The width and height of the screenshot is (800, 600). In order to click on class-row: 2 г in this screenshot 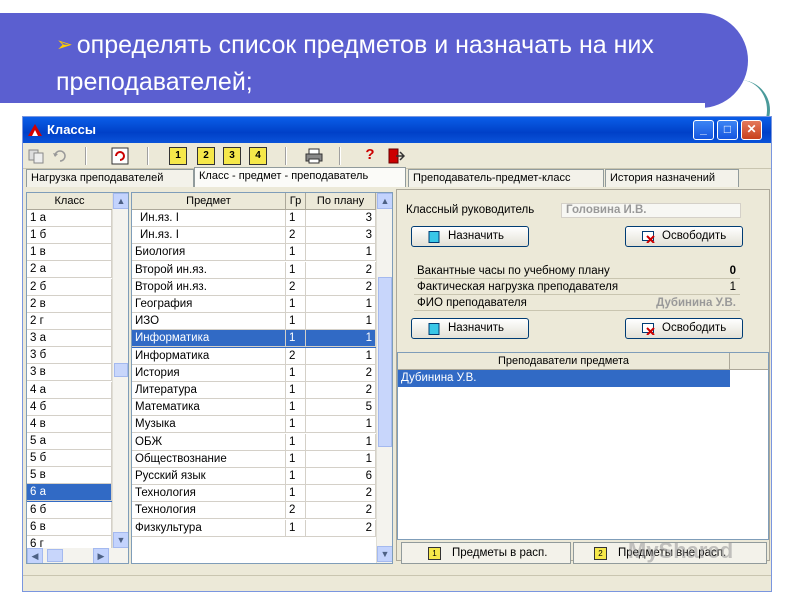, I will do `click(69, 321)`.